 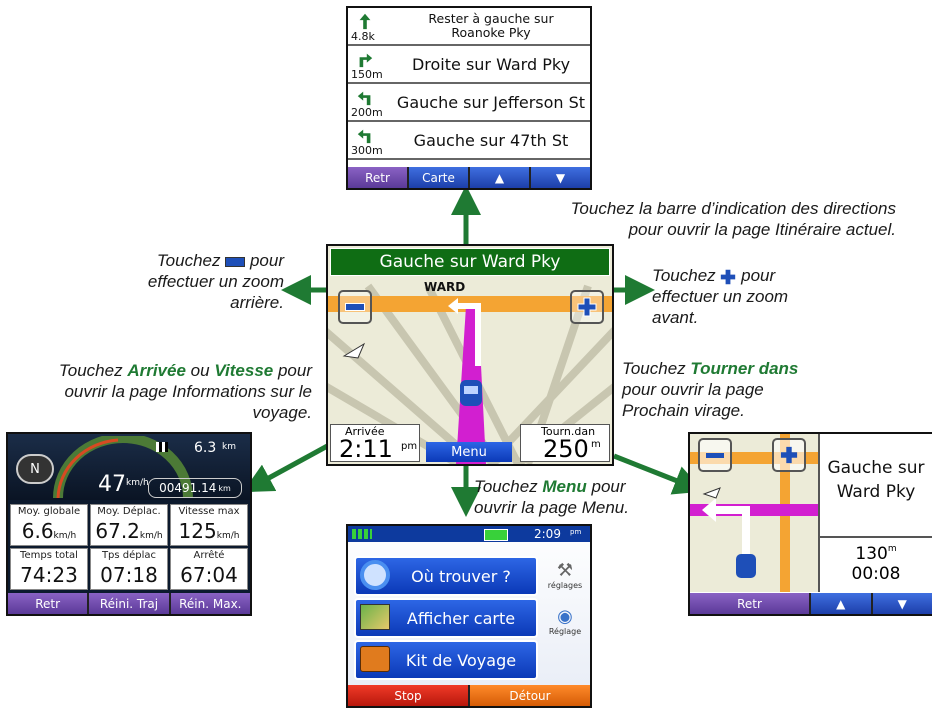 I want to click on view-map-button: Afficher carte, so click(x=446, y=618).